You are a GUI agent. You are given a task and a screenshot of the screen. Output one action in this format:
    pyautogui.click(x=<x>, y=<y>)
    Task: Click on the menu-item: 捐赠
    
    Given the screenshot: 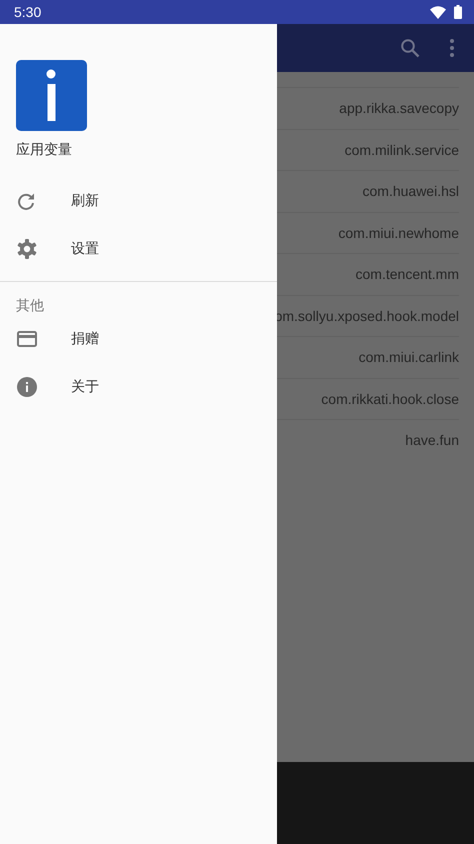 What is the action you would take?
    pyautogui.click(x=85, y=339)
    